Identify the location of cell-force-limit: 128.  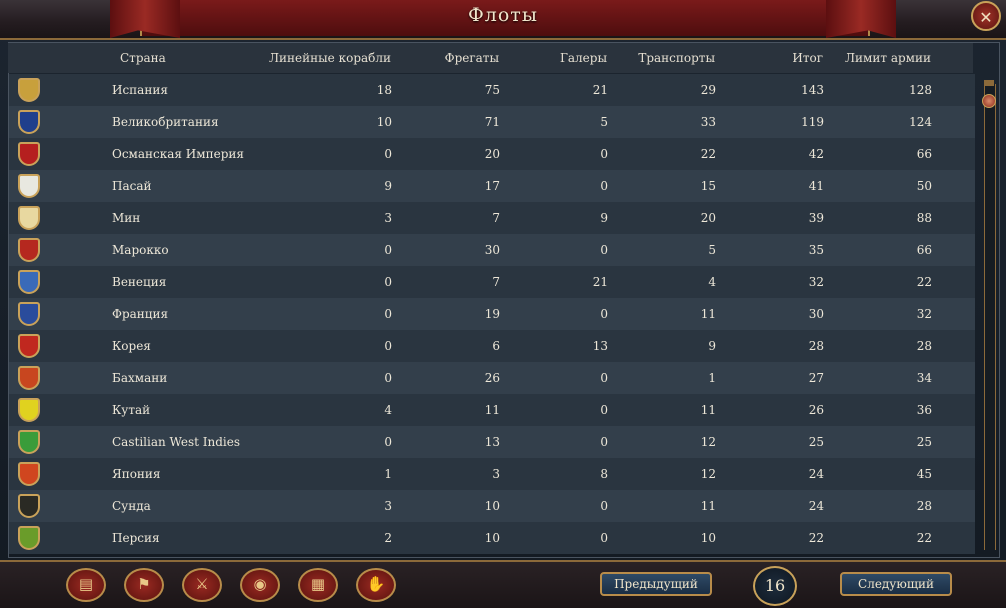
(920, 90).